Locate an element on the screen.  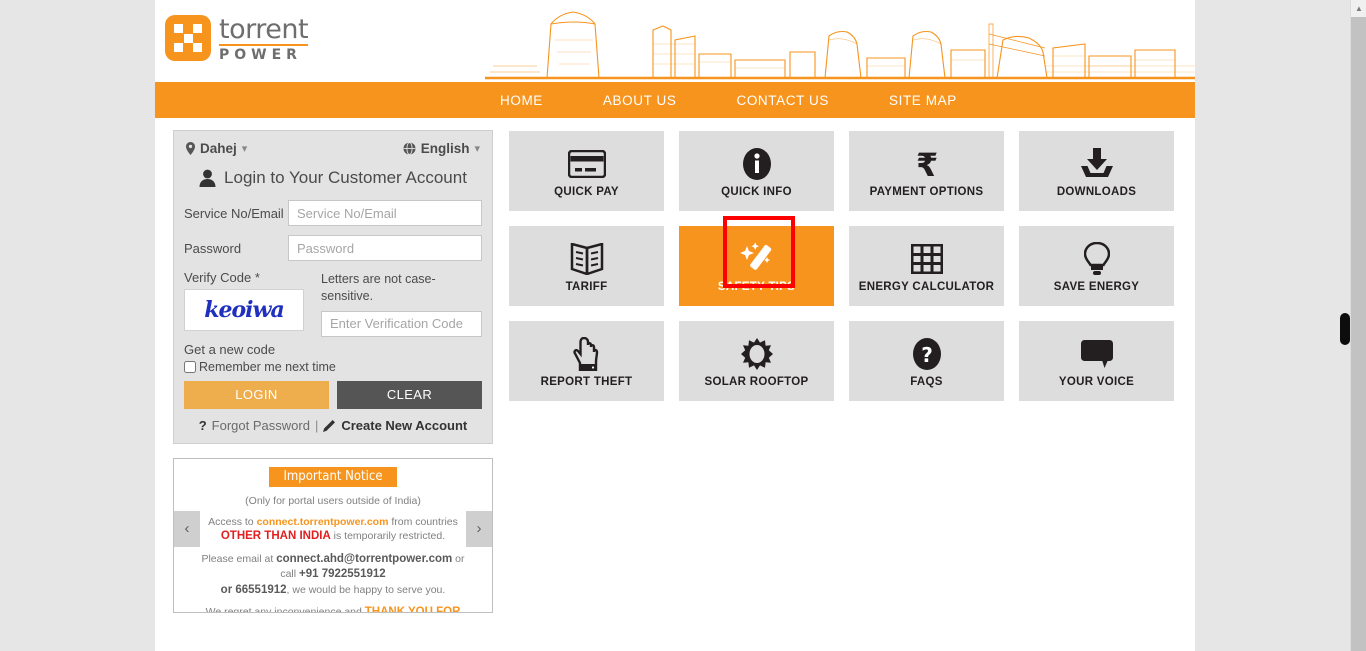
carousel-next-button: › is located at coordinates (479, 528).